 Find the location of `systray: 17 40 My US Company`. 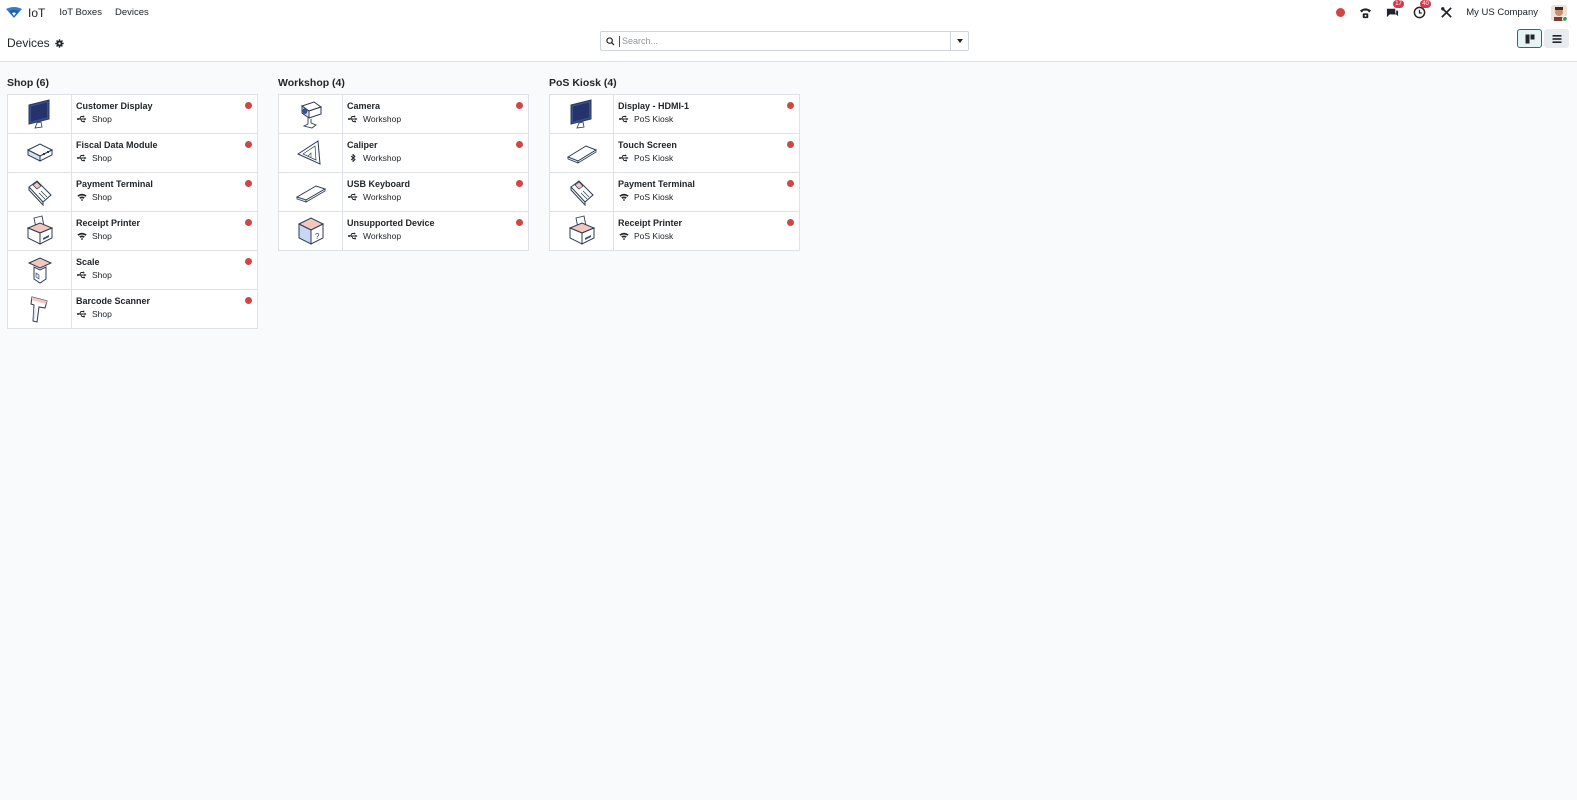

systray: 17 40 My US Company is located at coordinates (1453, 10).